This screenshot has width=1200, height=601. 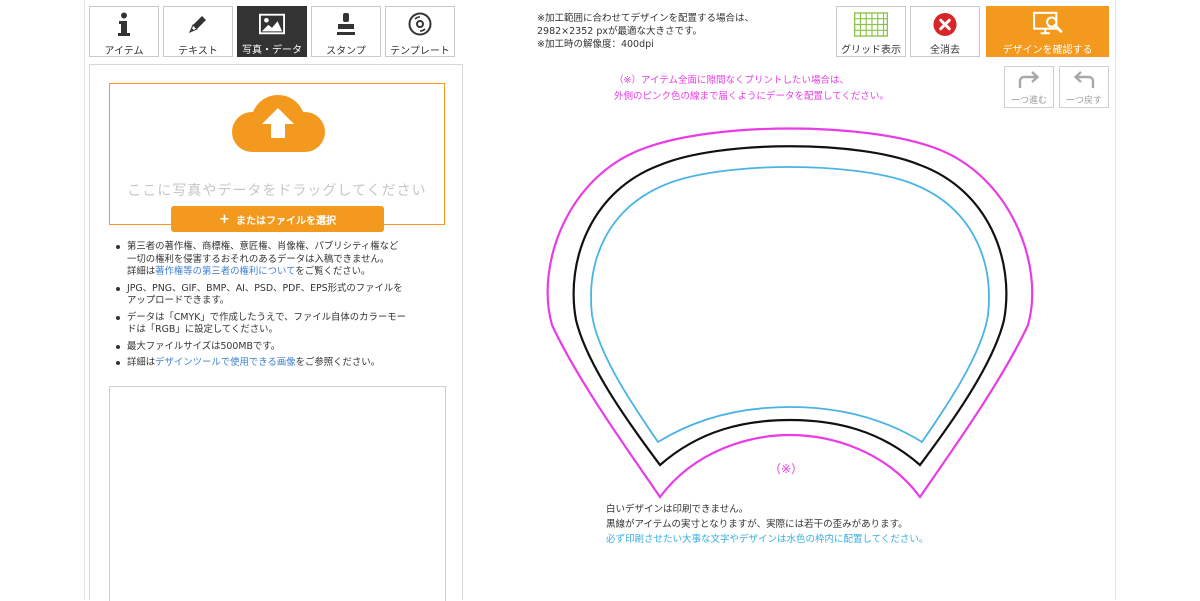 What do you see at coordinates (346, 24) in the screenshot?
I see `stamp-icon` at bounding box center [346, 24].